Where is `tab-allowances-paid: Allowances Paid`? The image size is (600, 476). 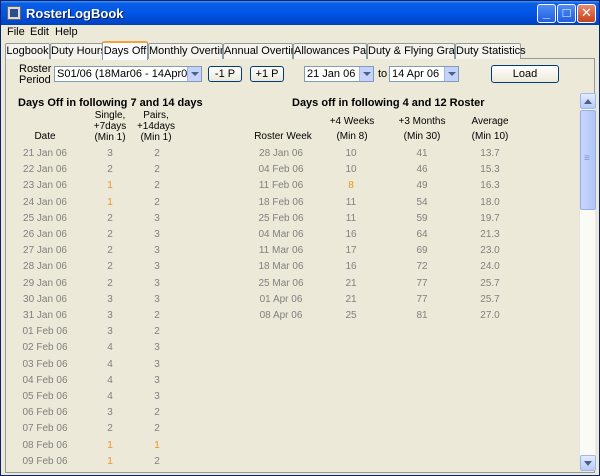 tab-allowances-paid: Allowances Paid is located at coordinates (334, 51).